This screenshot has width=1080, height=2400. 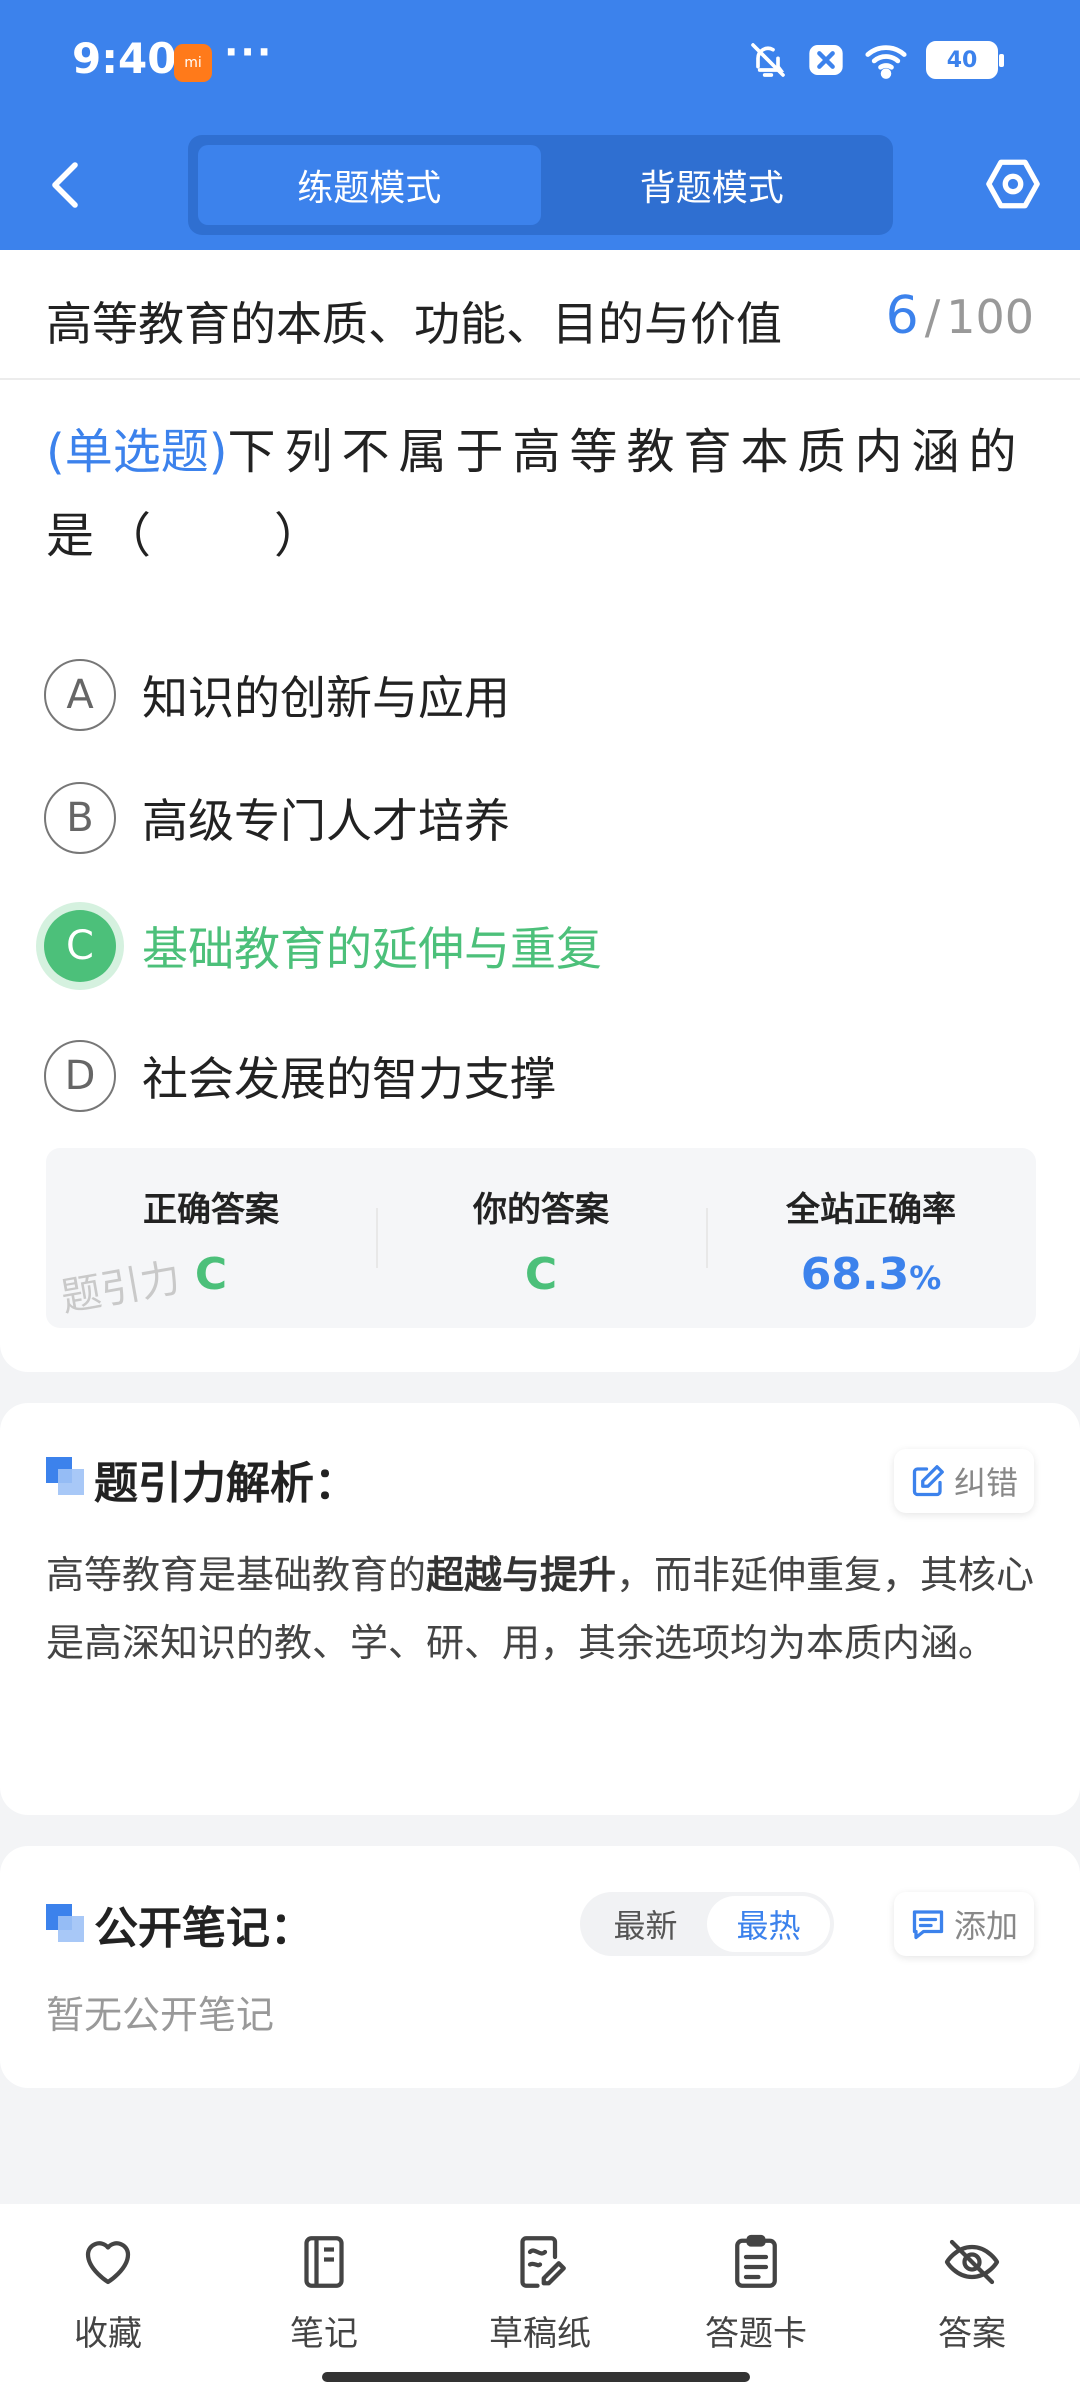 What do you see at coordinates (108, 2263) in the screenshot?
I see `heart-icon` at bounding box center [108, 2263].